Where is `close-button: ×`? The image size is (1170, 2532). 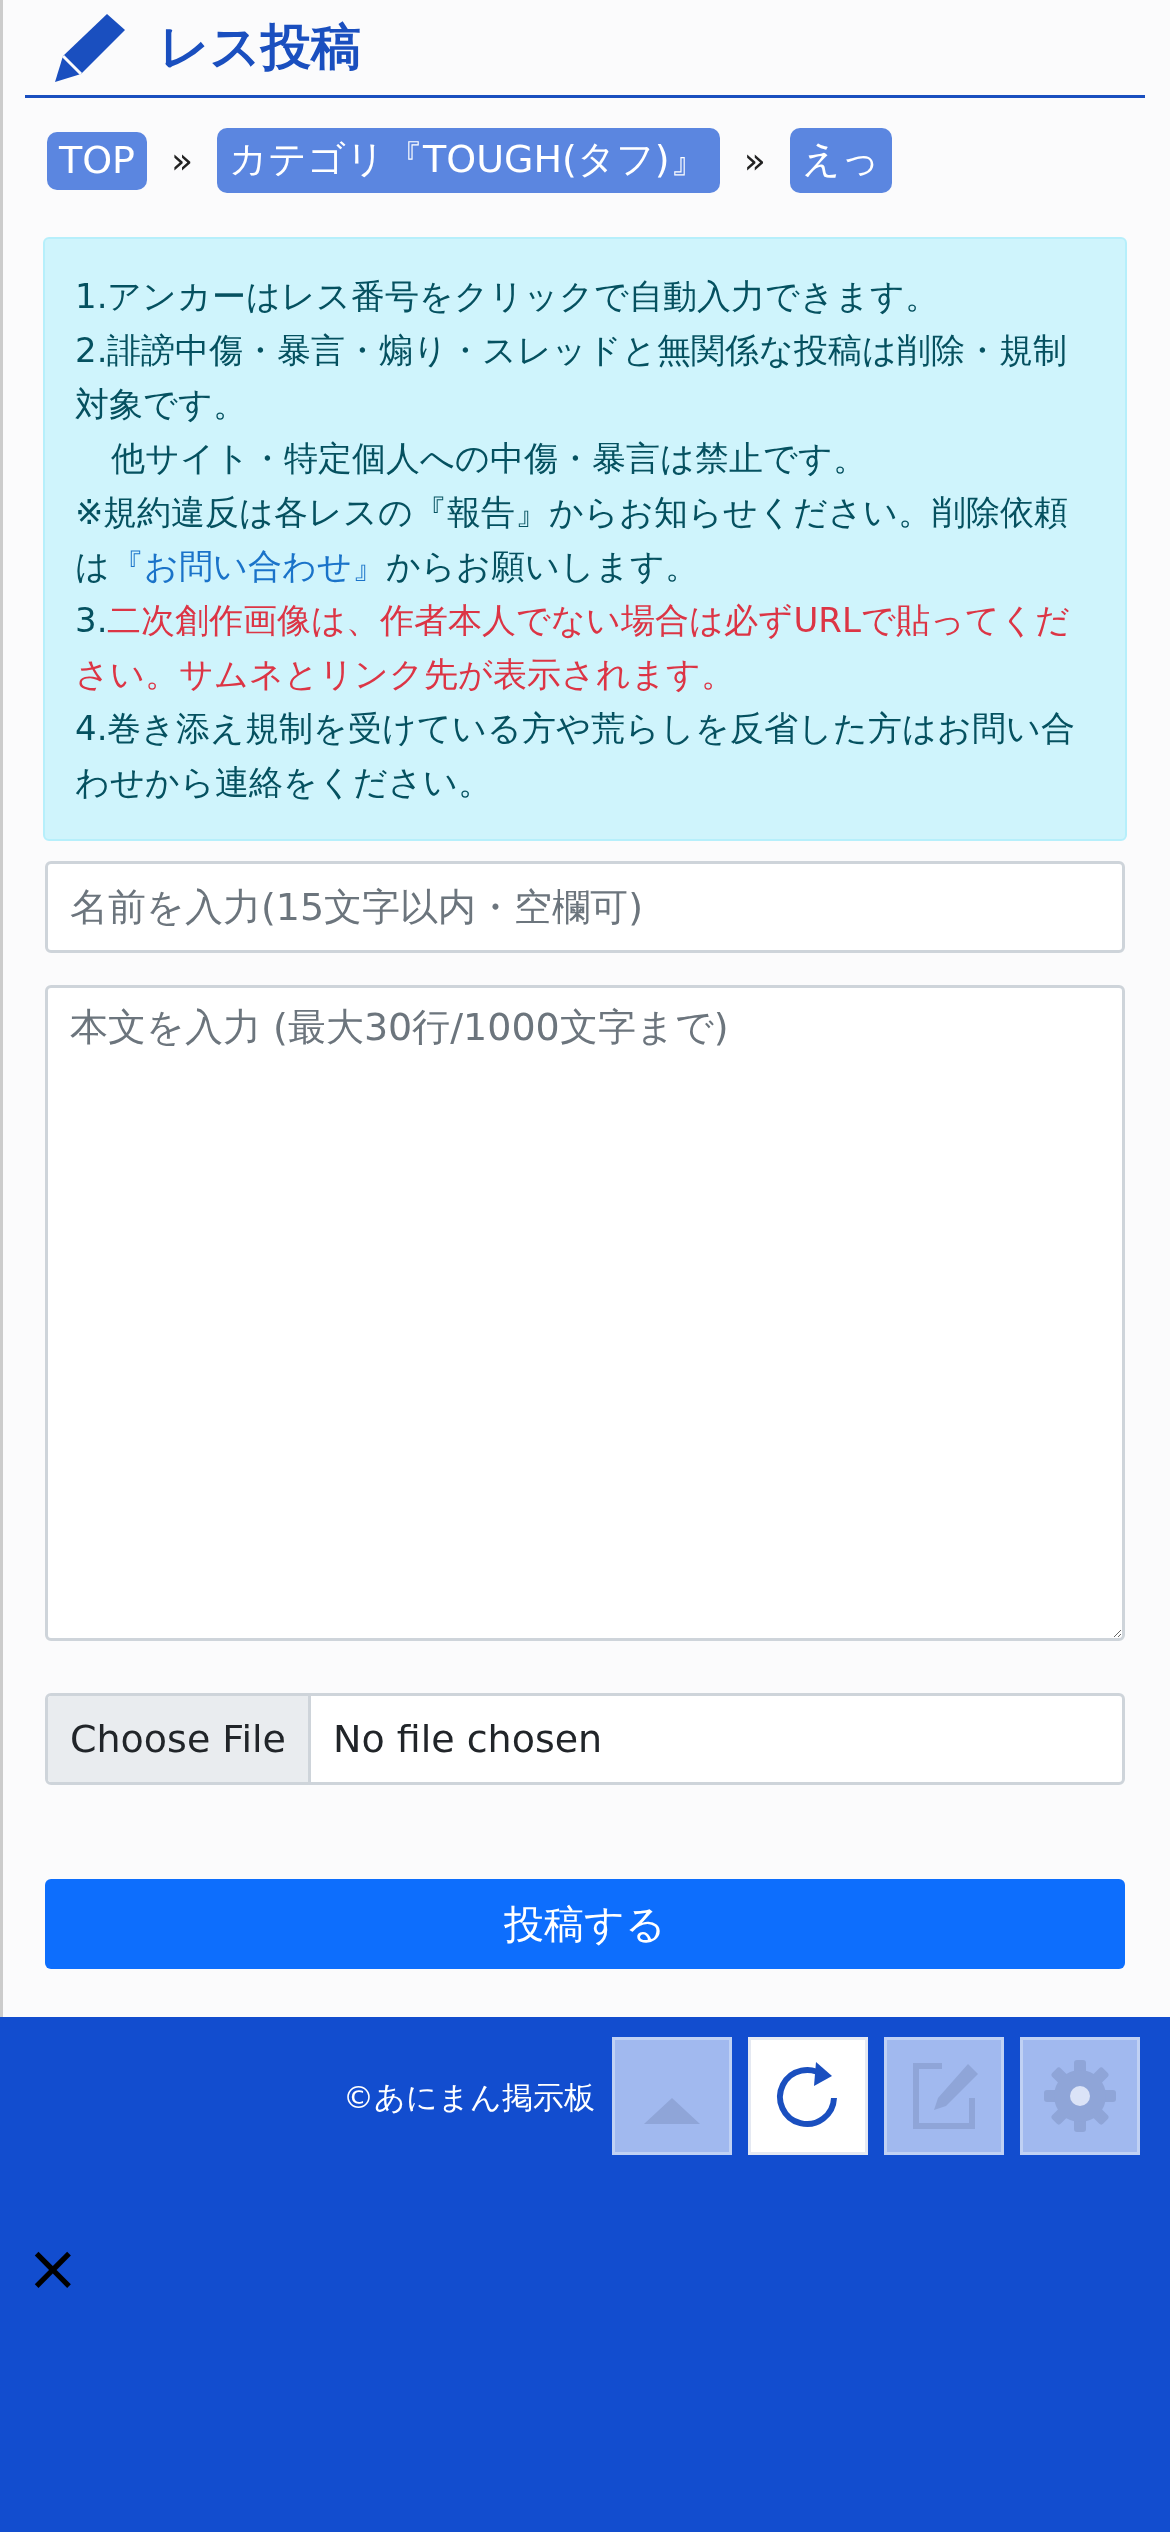
close-button: × is located at coordinates (53, 2268).